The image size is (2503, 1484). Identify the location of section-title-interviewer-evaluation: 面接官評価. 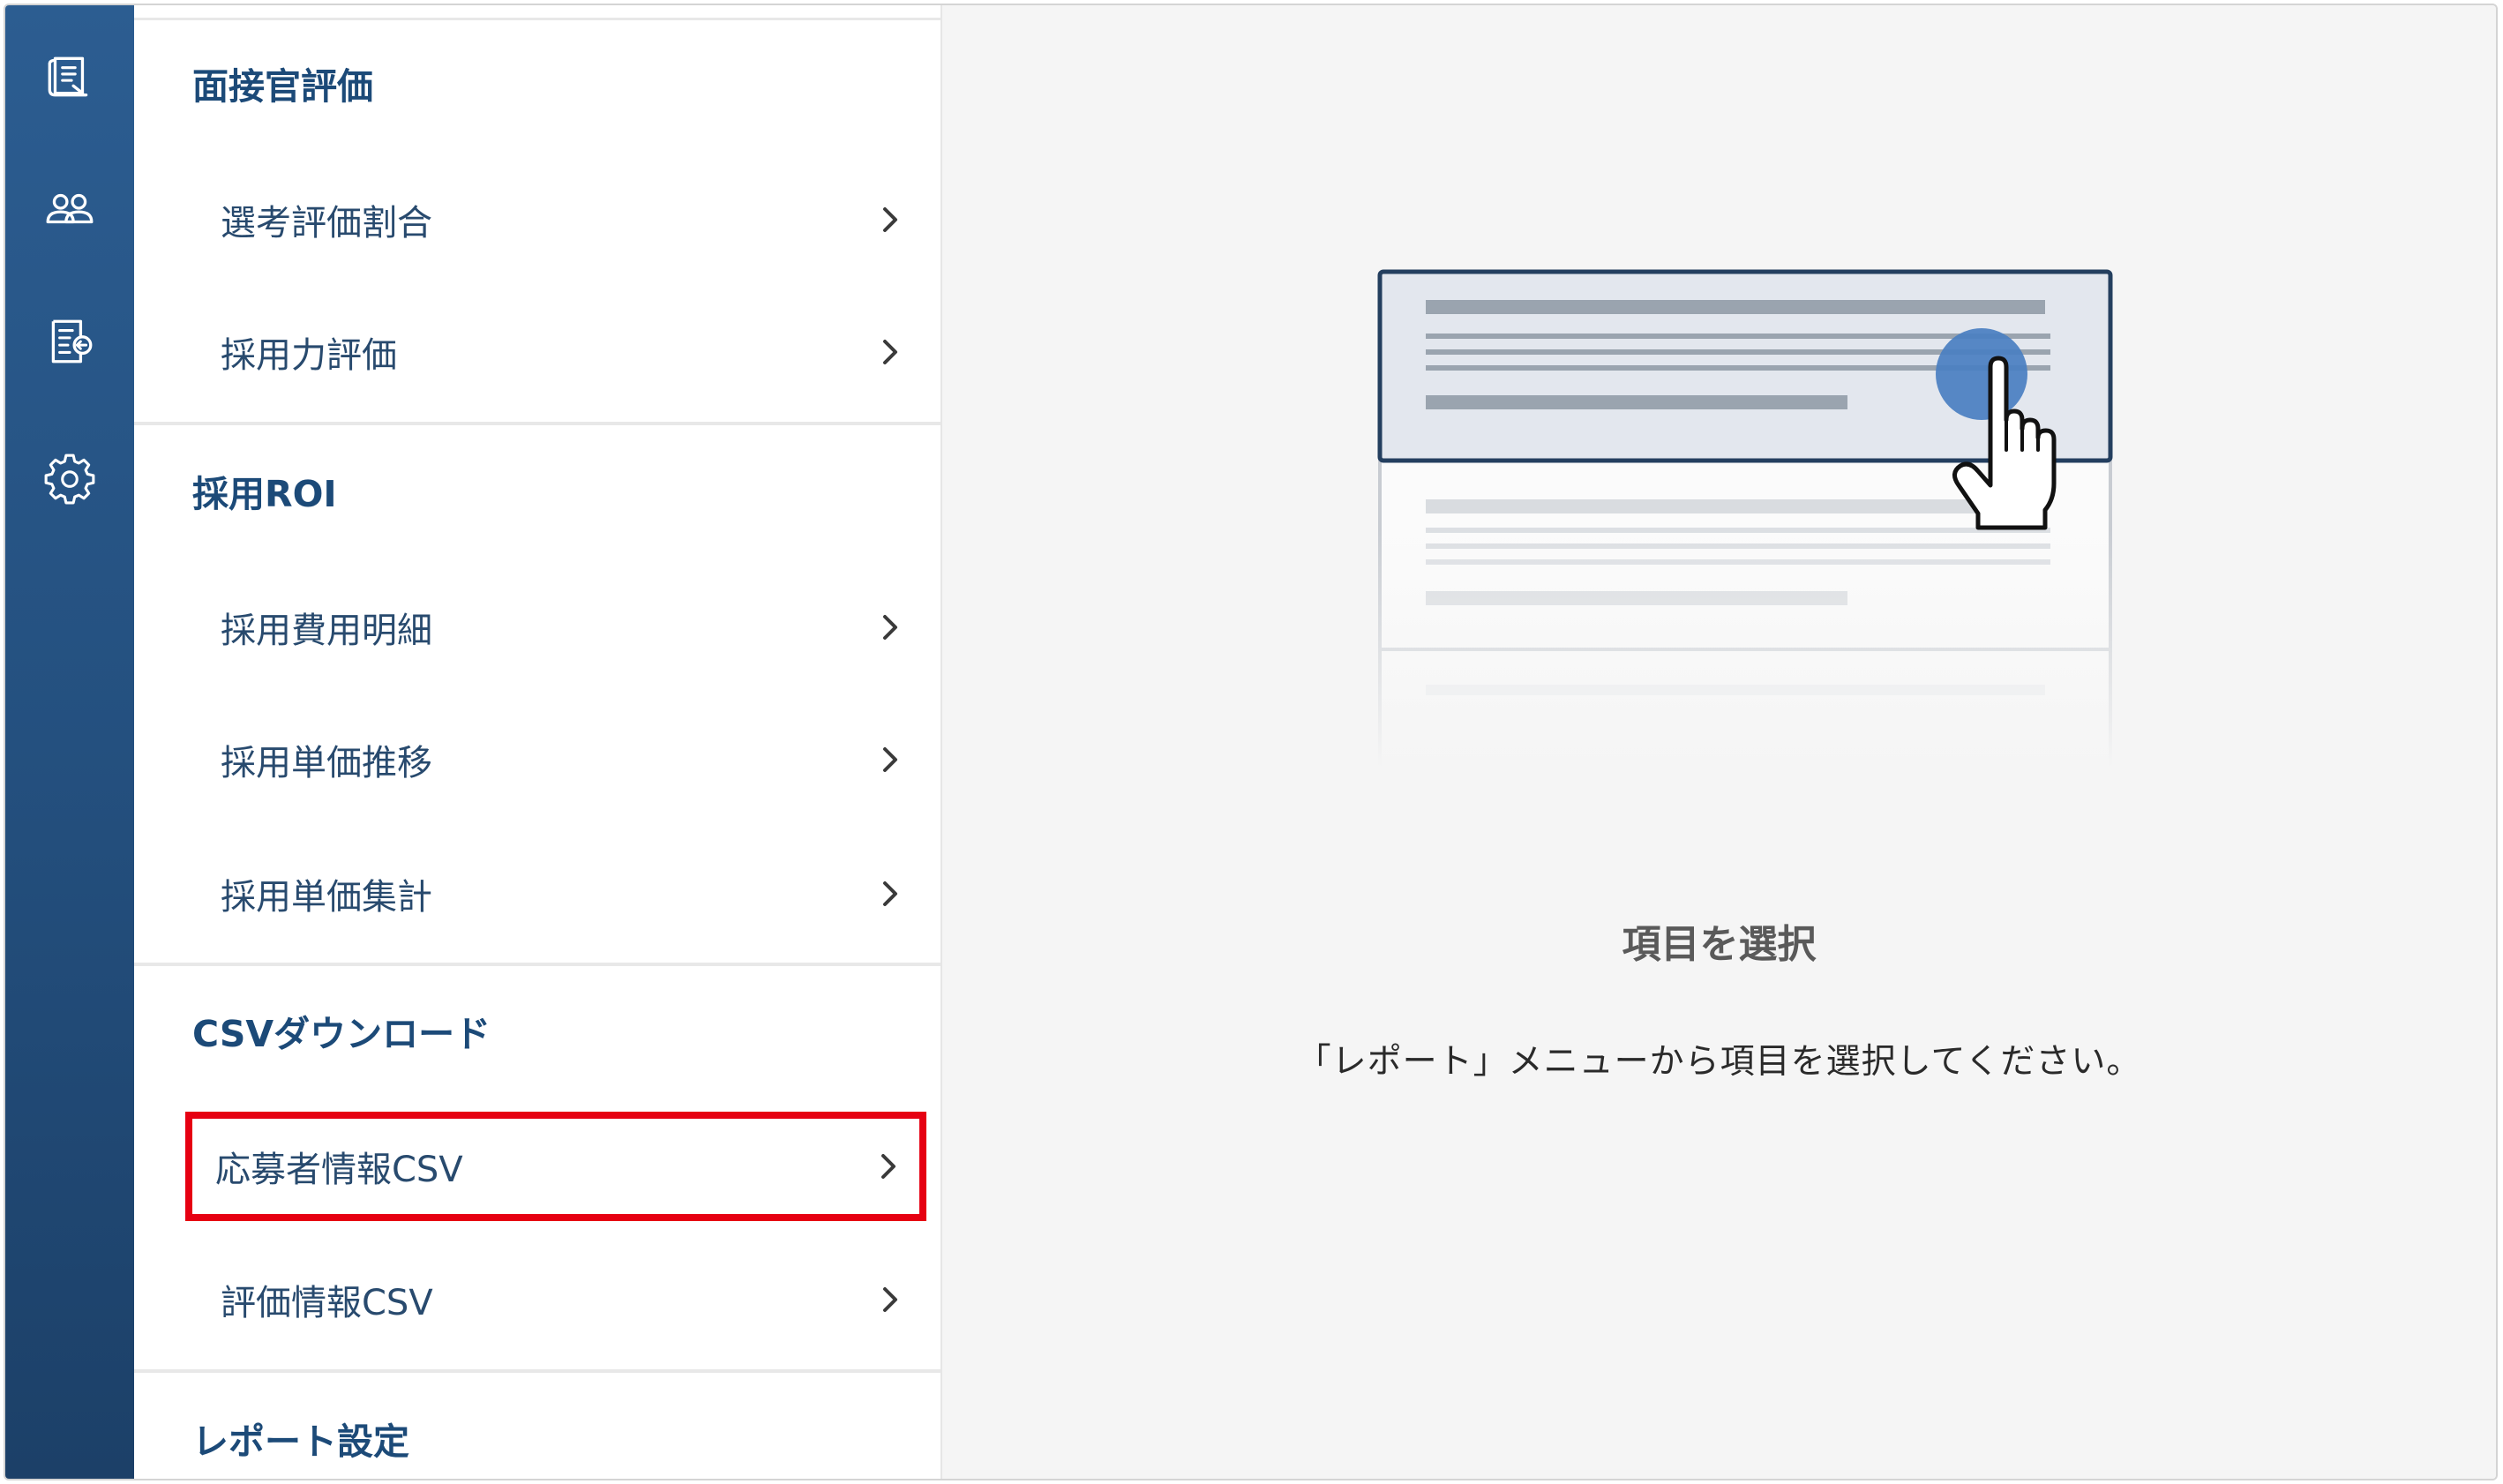
(282, 86).